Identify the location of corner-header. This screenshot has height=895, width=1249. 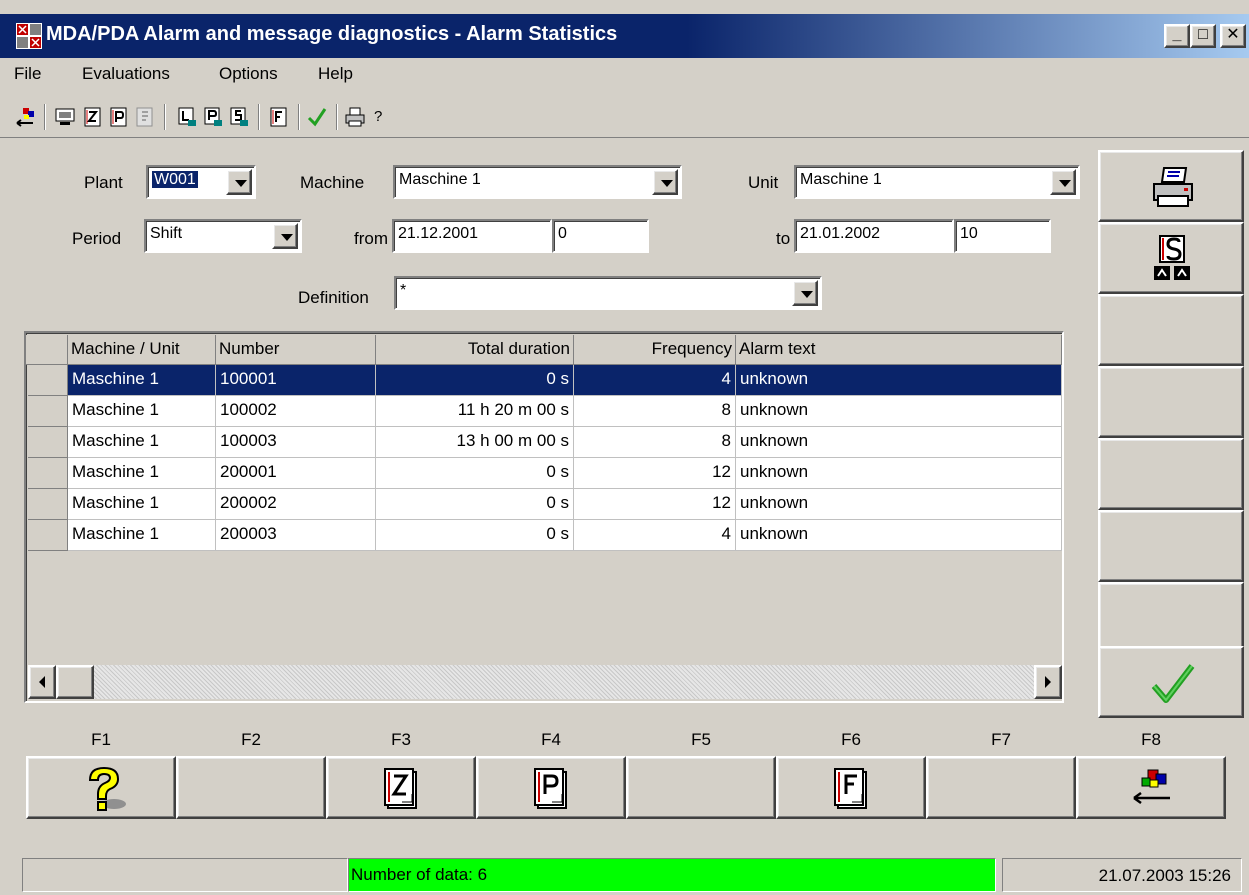
(47, 350).